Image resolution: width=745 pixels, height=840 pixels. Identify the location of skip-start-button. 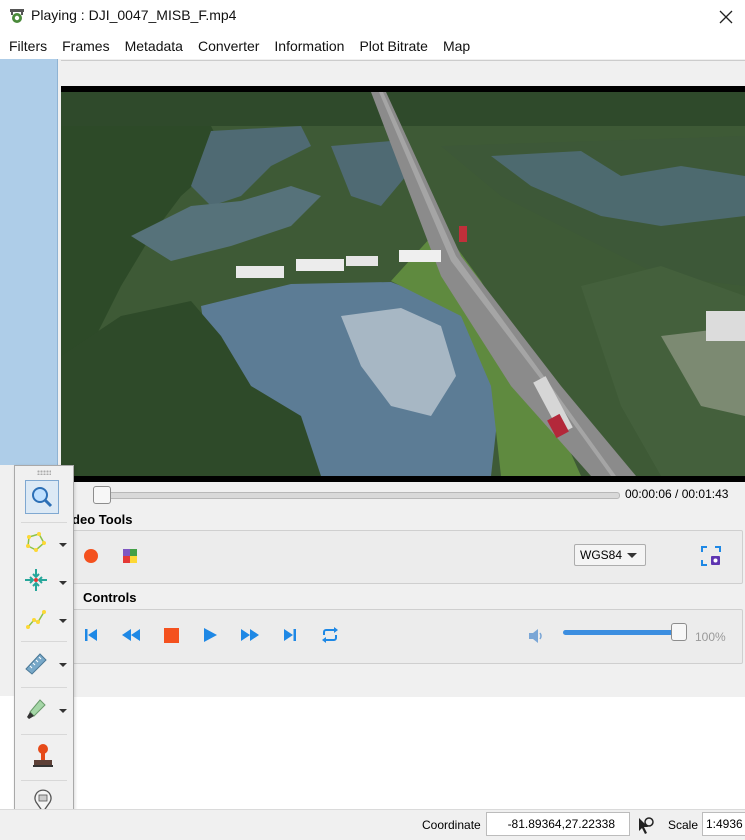
(91, 635).